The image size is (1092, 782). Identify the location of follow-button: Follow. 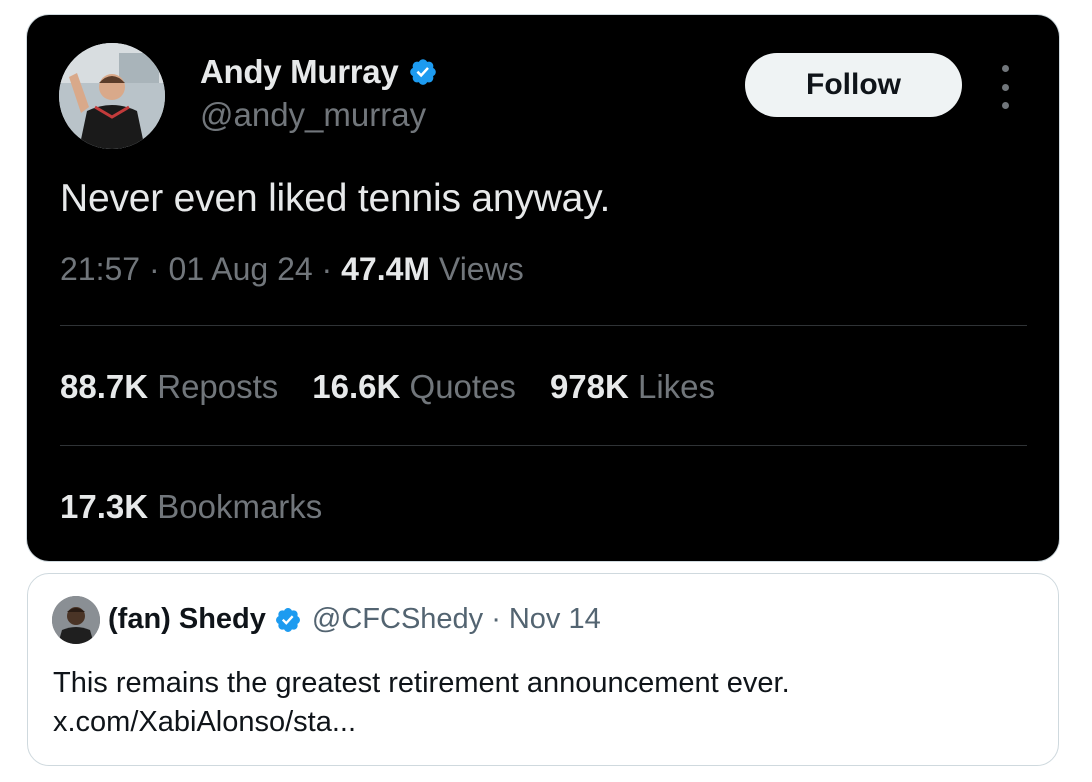
(853, 85).